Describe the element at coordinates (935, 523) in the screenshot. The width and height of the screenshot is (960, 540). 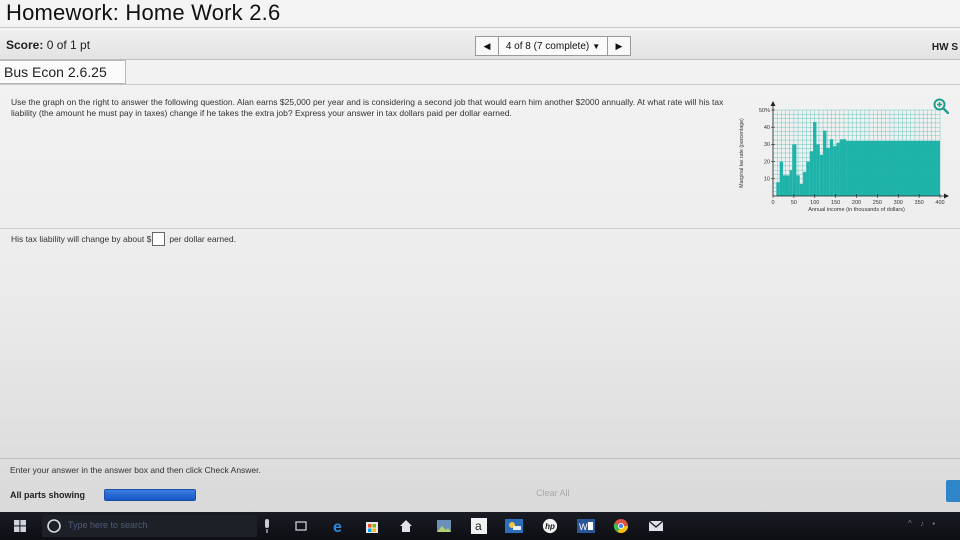
I see `network-icon: ▪` at that location.